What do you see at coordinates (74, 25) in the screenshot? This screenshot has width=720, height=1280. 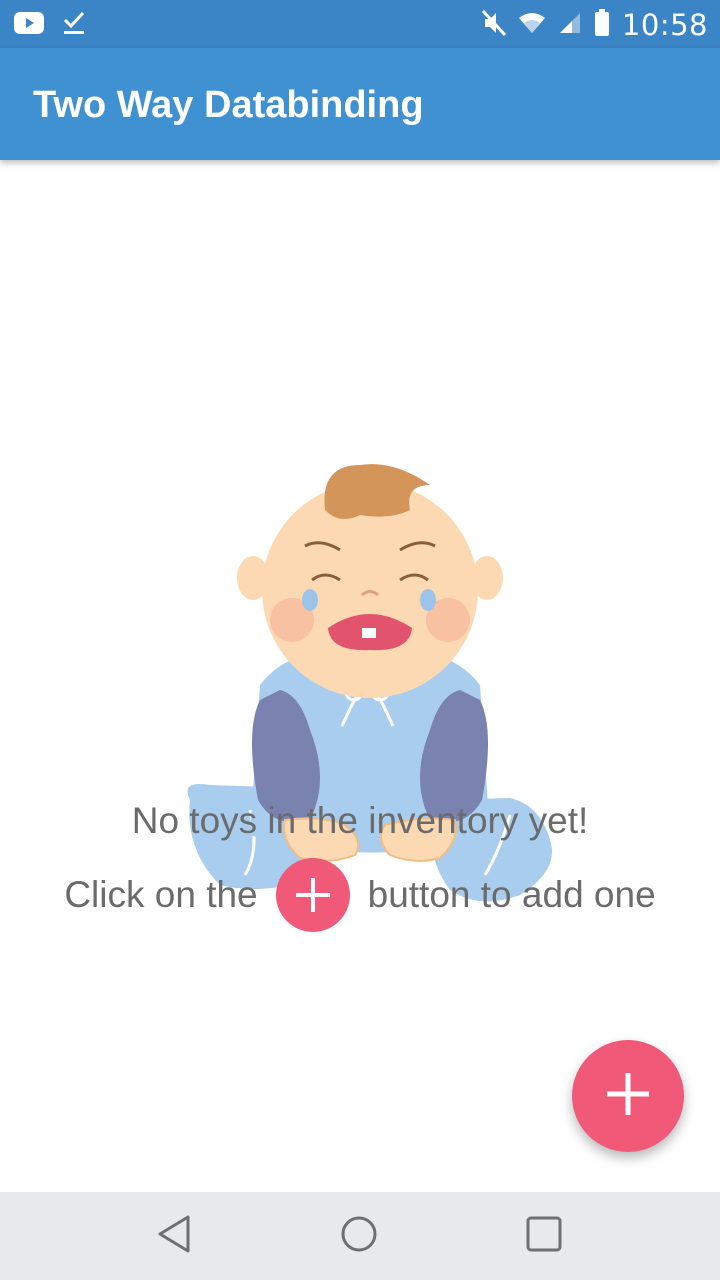 I see `download-done-icon` at bounding box center [74, 25].